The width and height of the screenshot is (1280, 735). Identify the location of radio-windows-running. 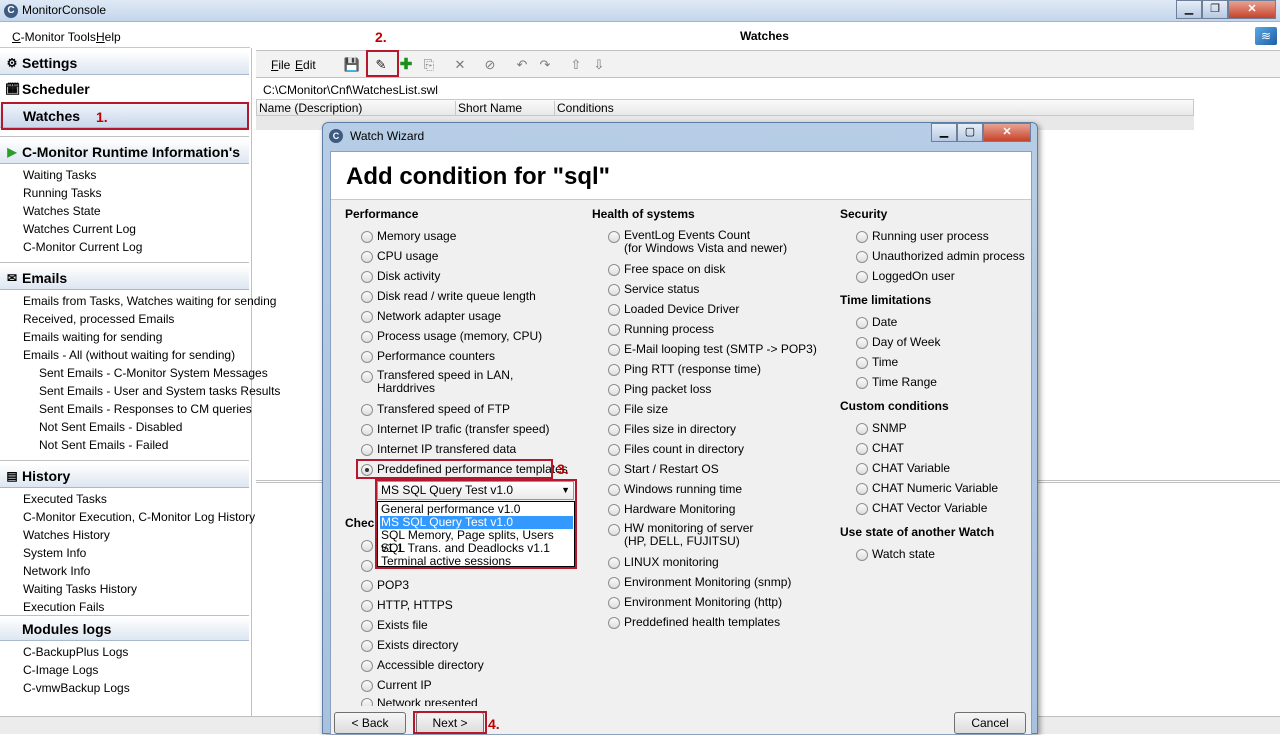
(614, 490).